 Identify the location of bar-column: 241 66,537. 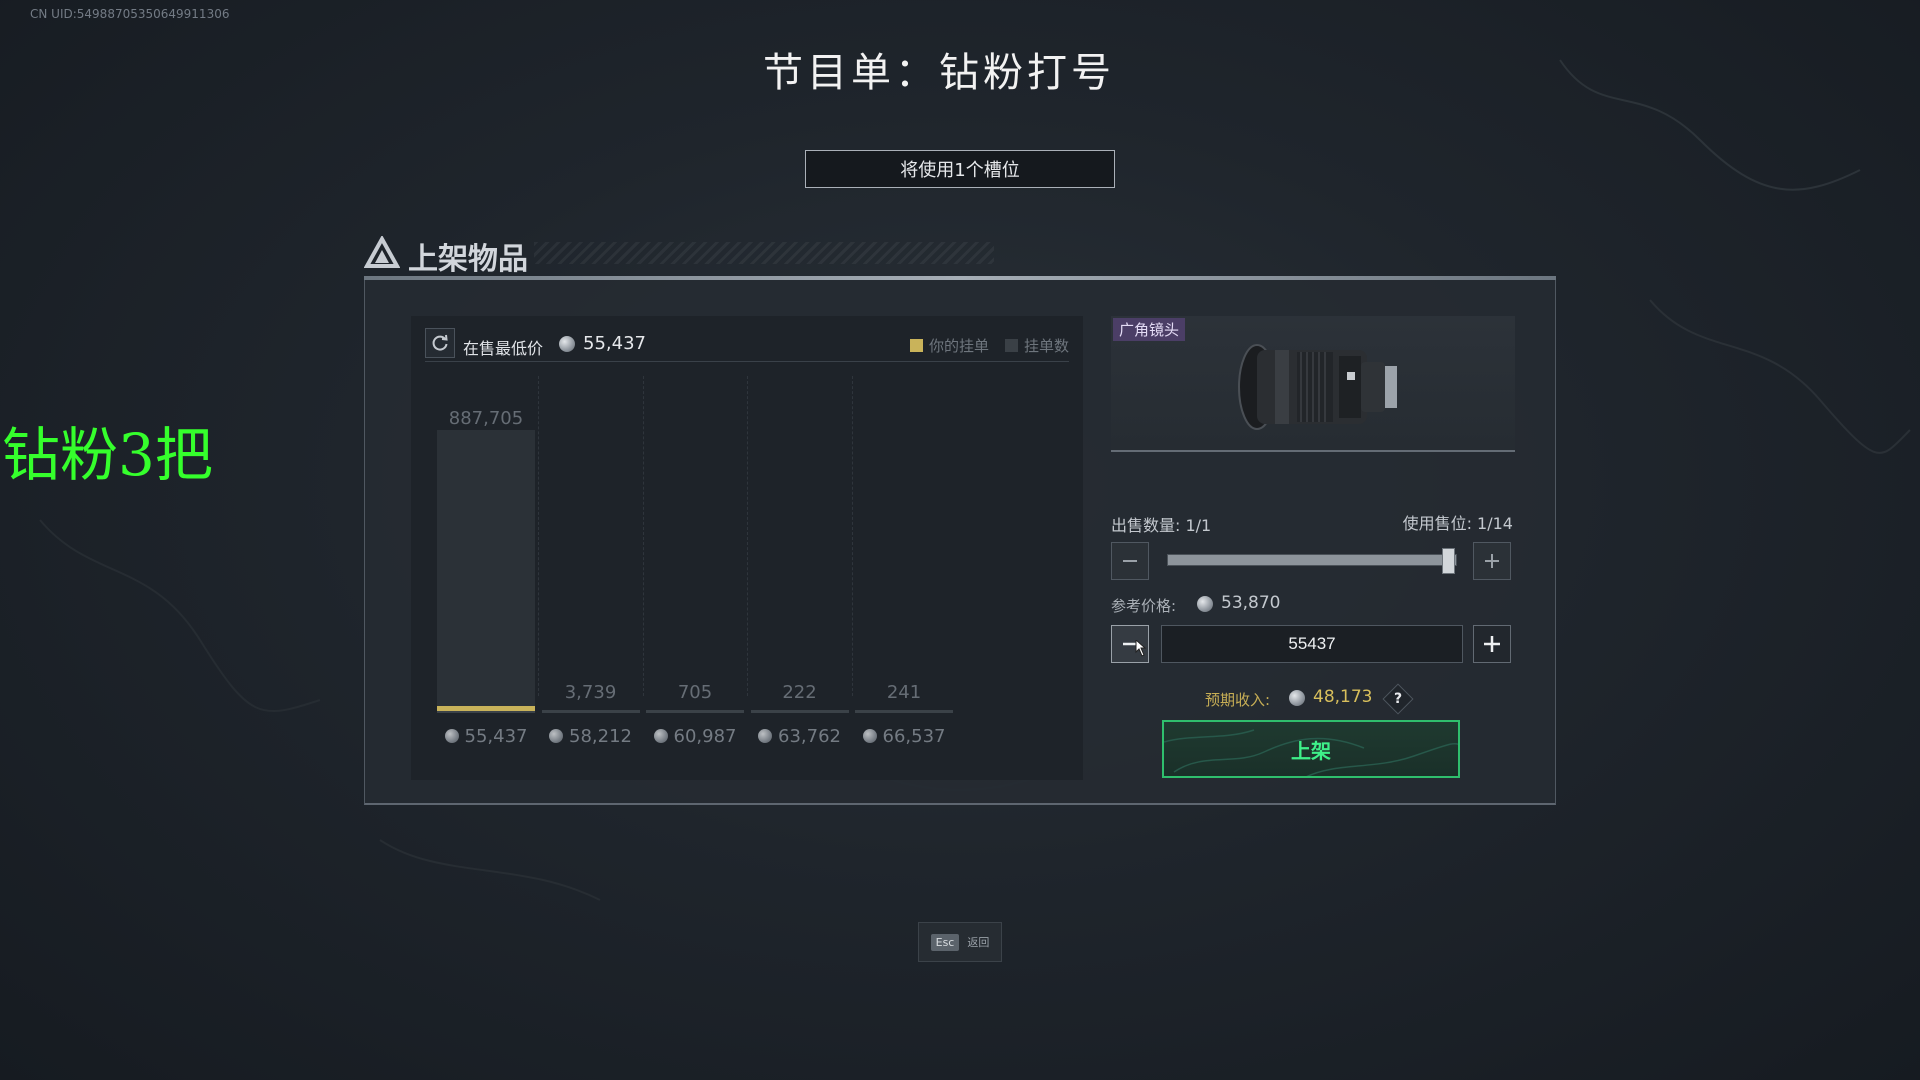
(904, 563).